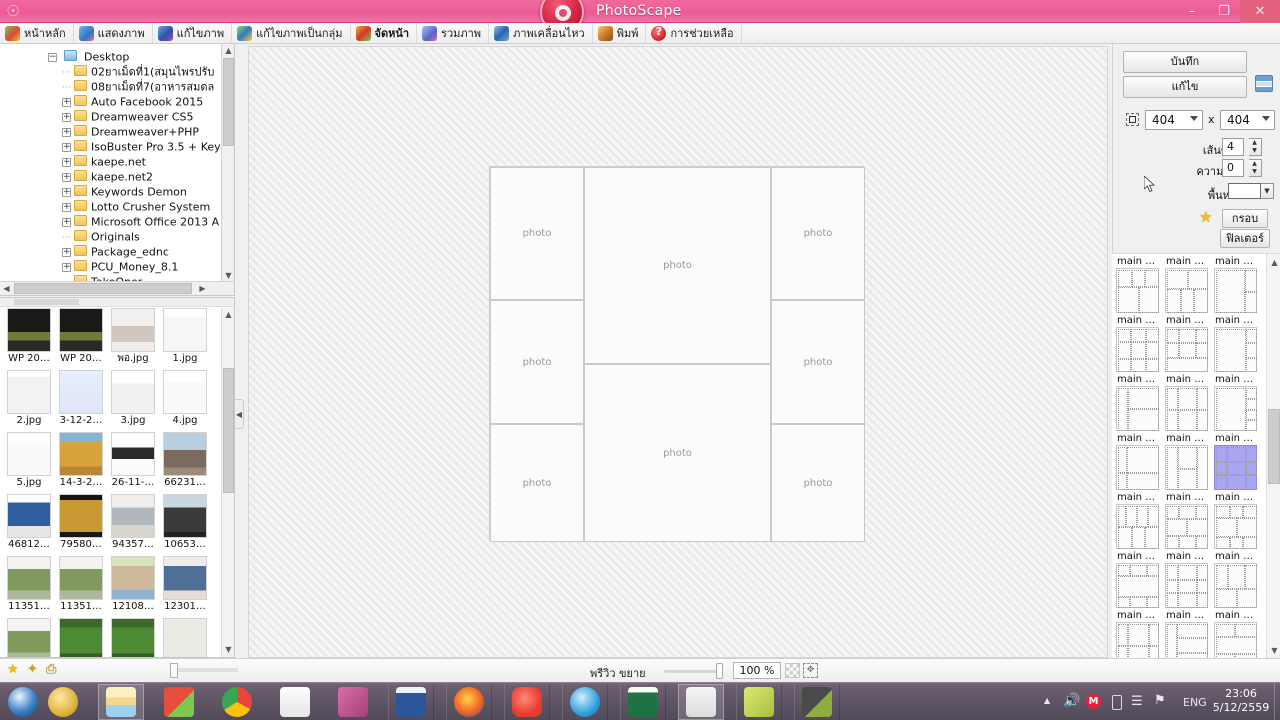 The width and height of the screenshot is (1280, 720). I want to click on clock: 23:06 5/12/2559, so click(1241, 701).